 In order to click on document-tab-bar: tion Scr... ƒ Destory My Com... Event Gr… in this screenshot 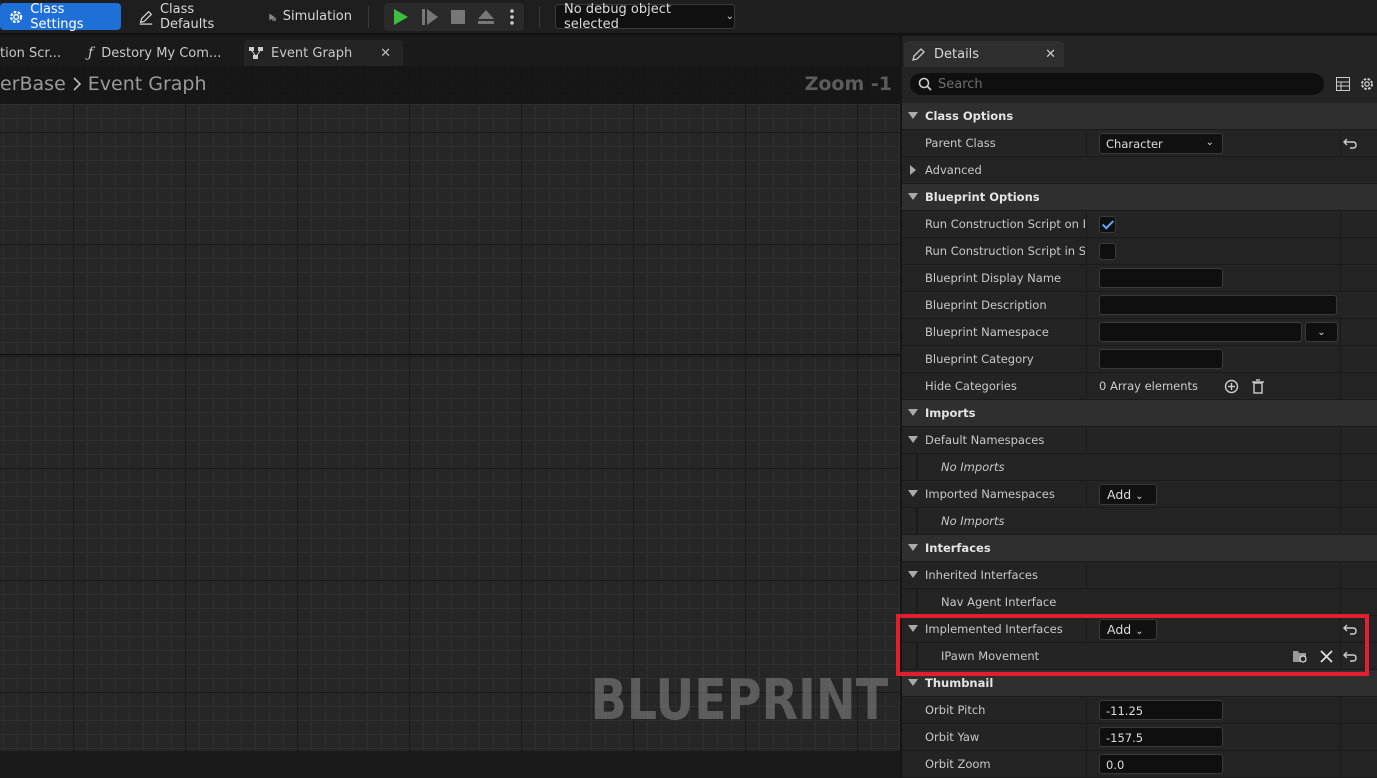, I will do `click(450, 51)`.